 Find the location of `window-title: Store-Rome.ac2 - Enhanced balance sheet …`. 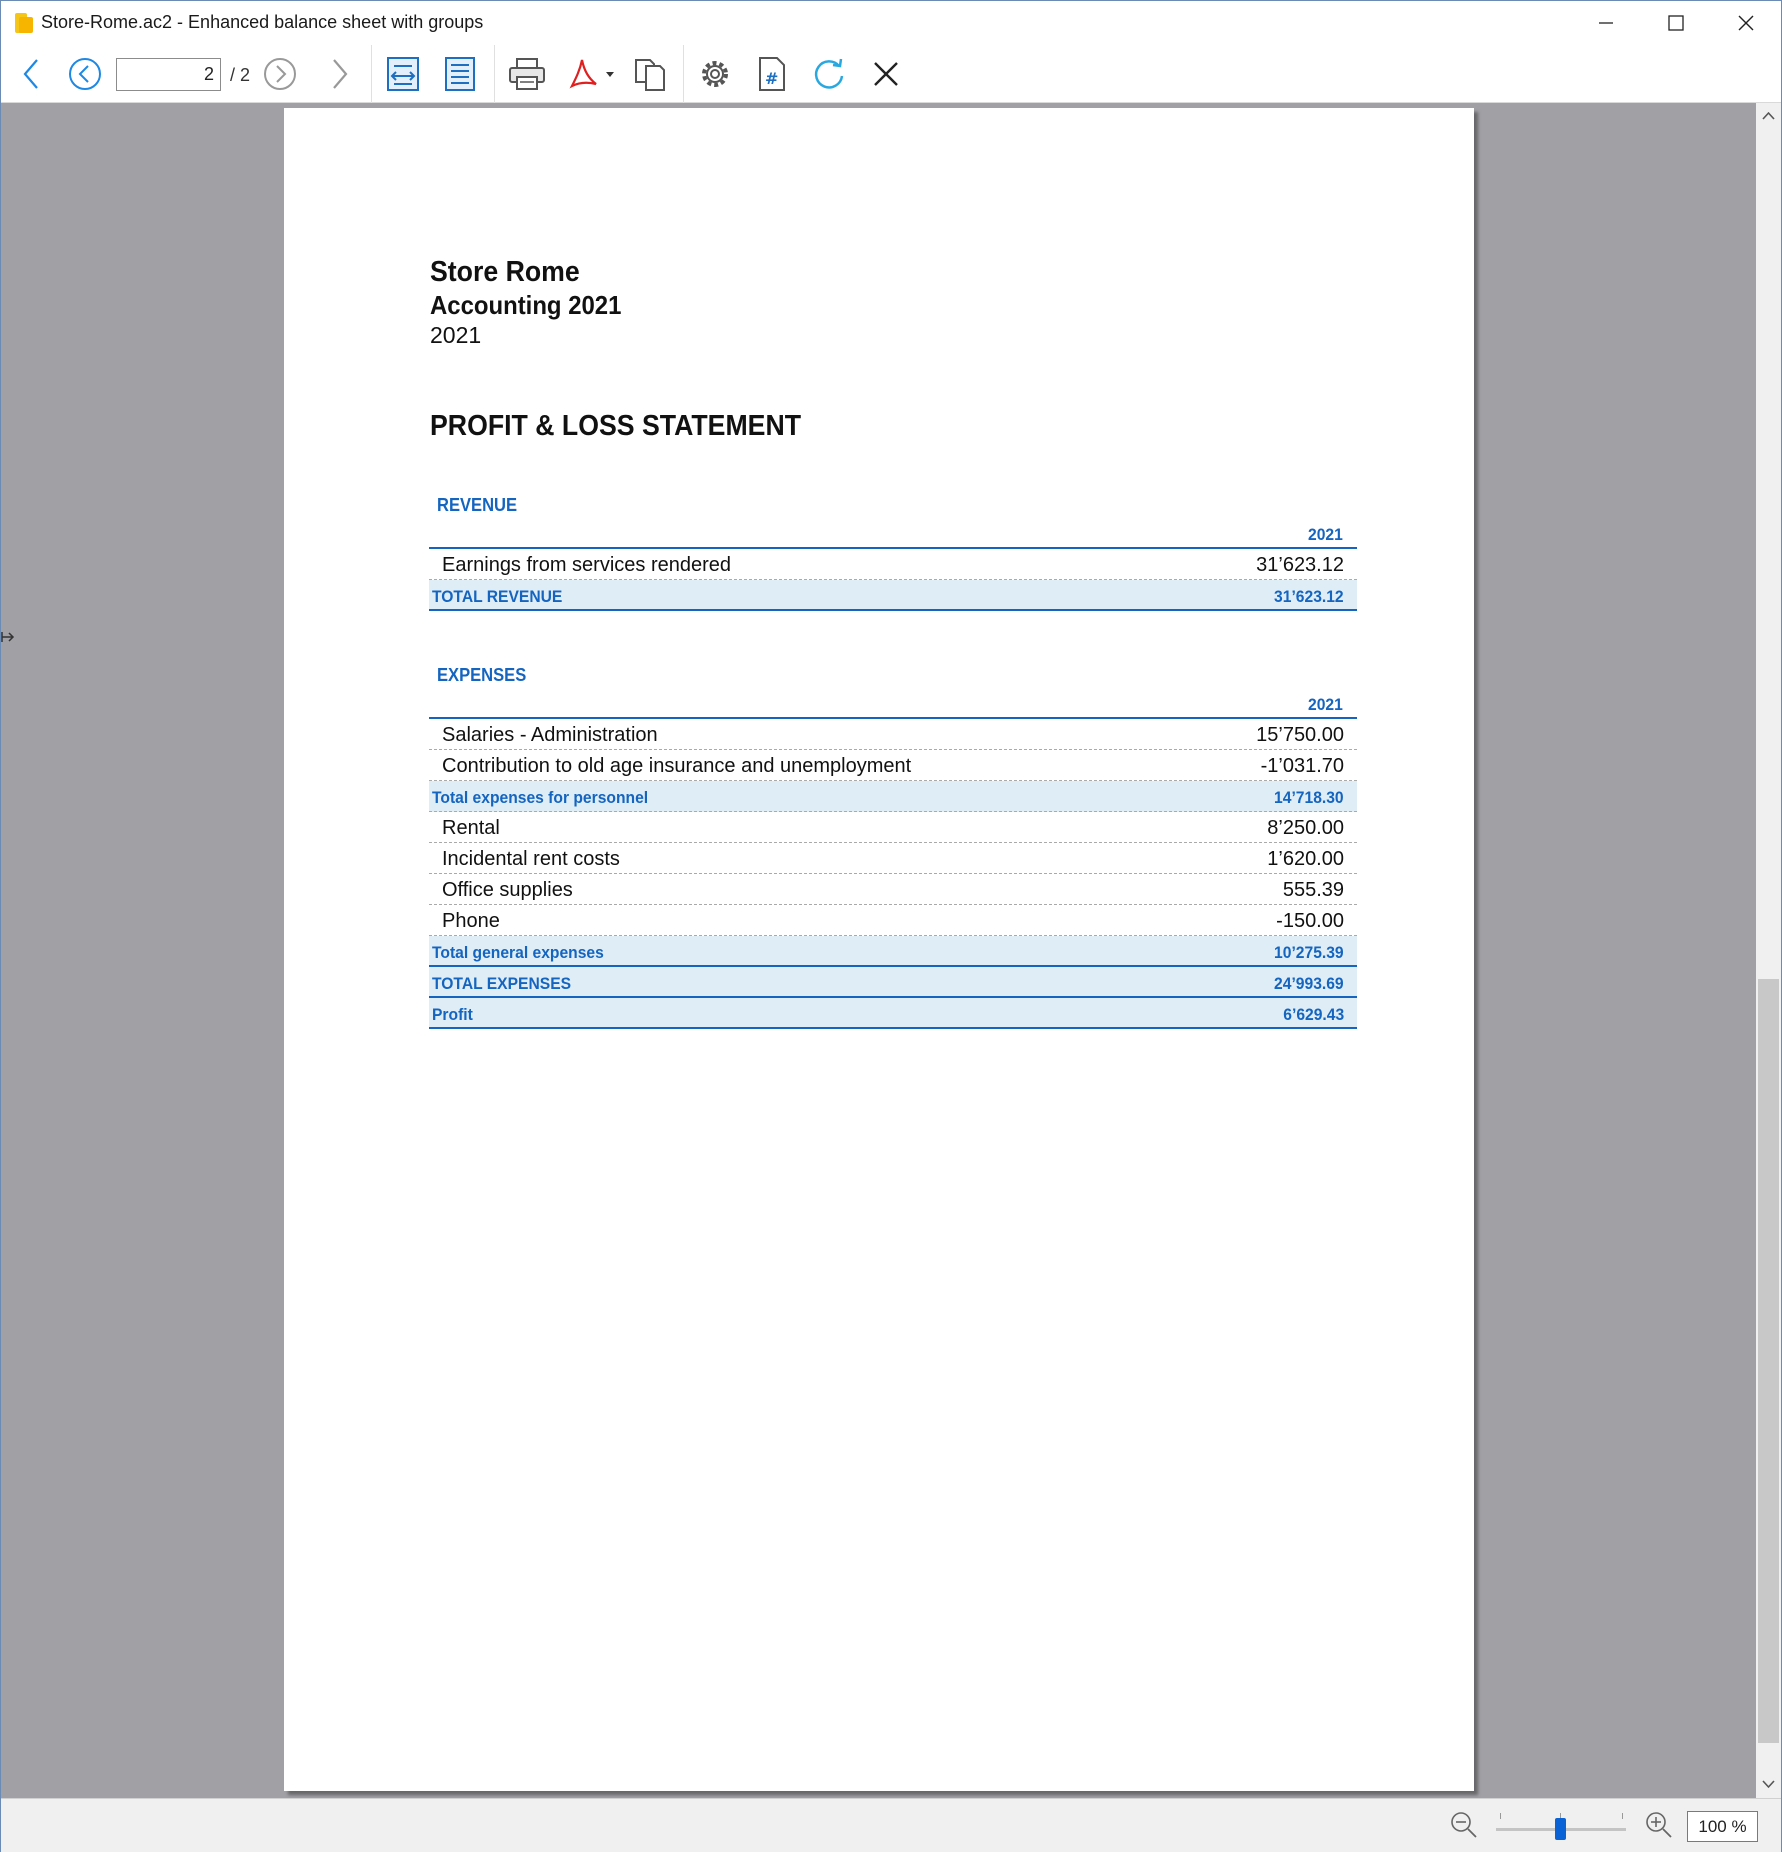

window-title: Store-Rome.ac2 - Enhanced balance sheet … is located at coordinates (262, 22).